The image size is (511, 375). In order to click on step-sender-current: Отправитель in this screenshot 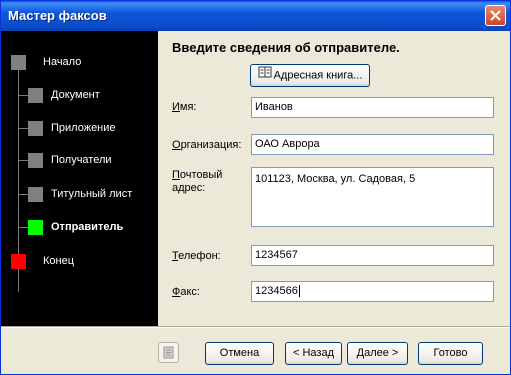, I will do `click(79, 229)`.